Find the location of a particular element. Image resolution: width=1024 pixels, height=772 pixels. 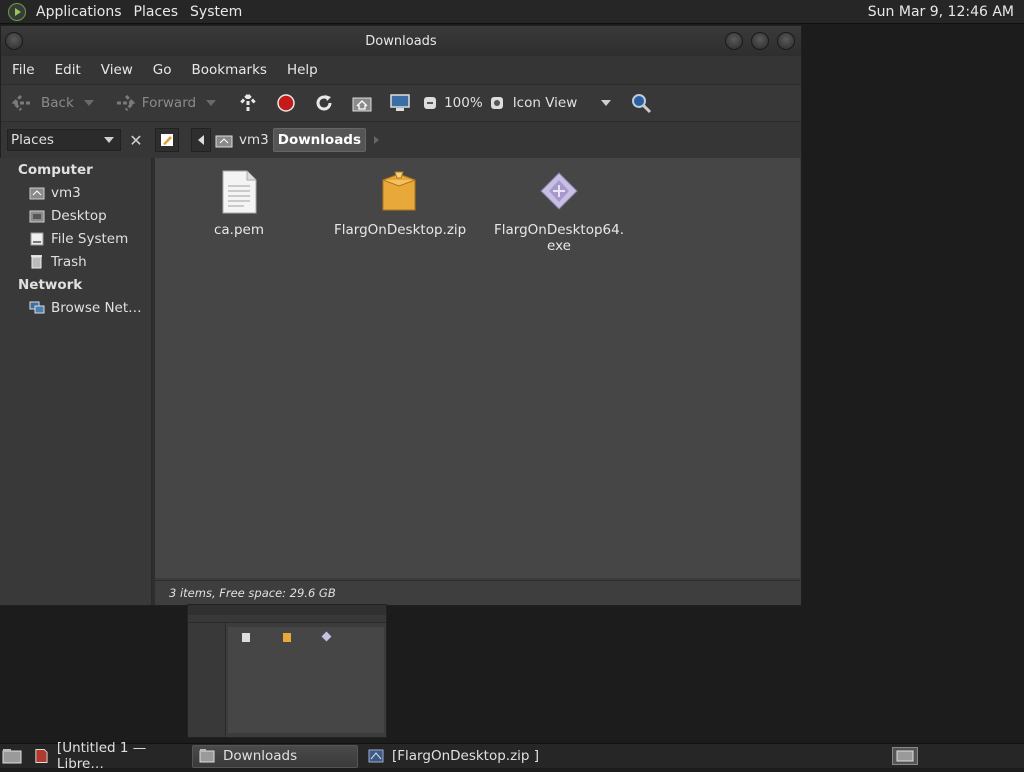

sidebar-heading-computer: Computer is located at coordinates (55, 170).